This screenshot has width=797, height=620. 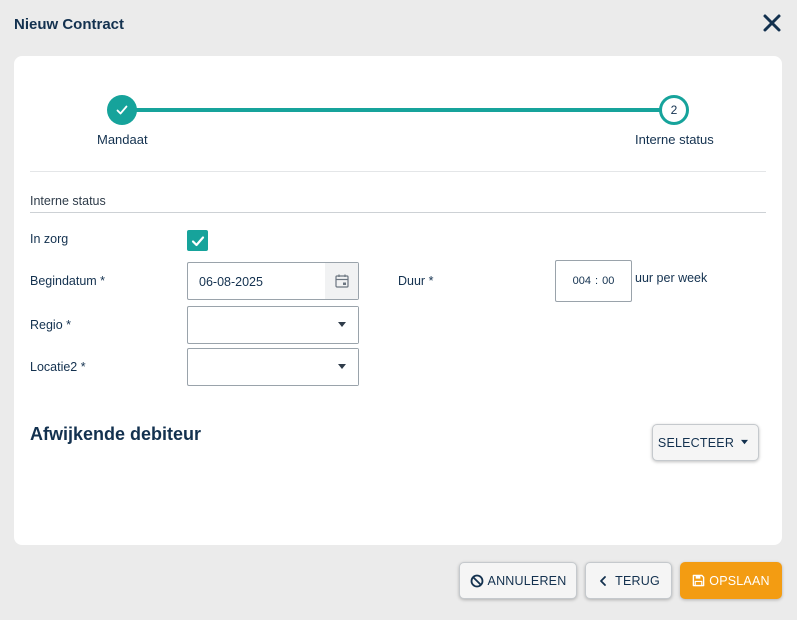 I want to click on terug-label: TERUG, so click(x=637, y=580).